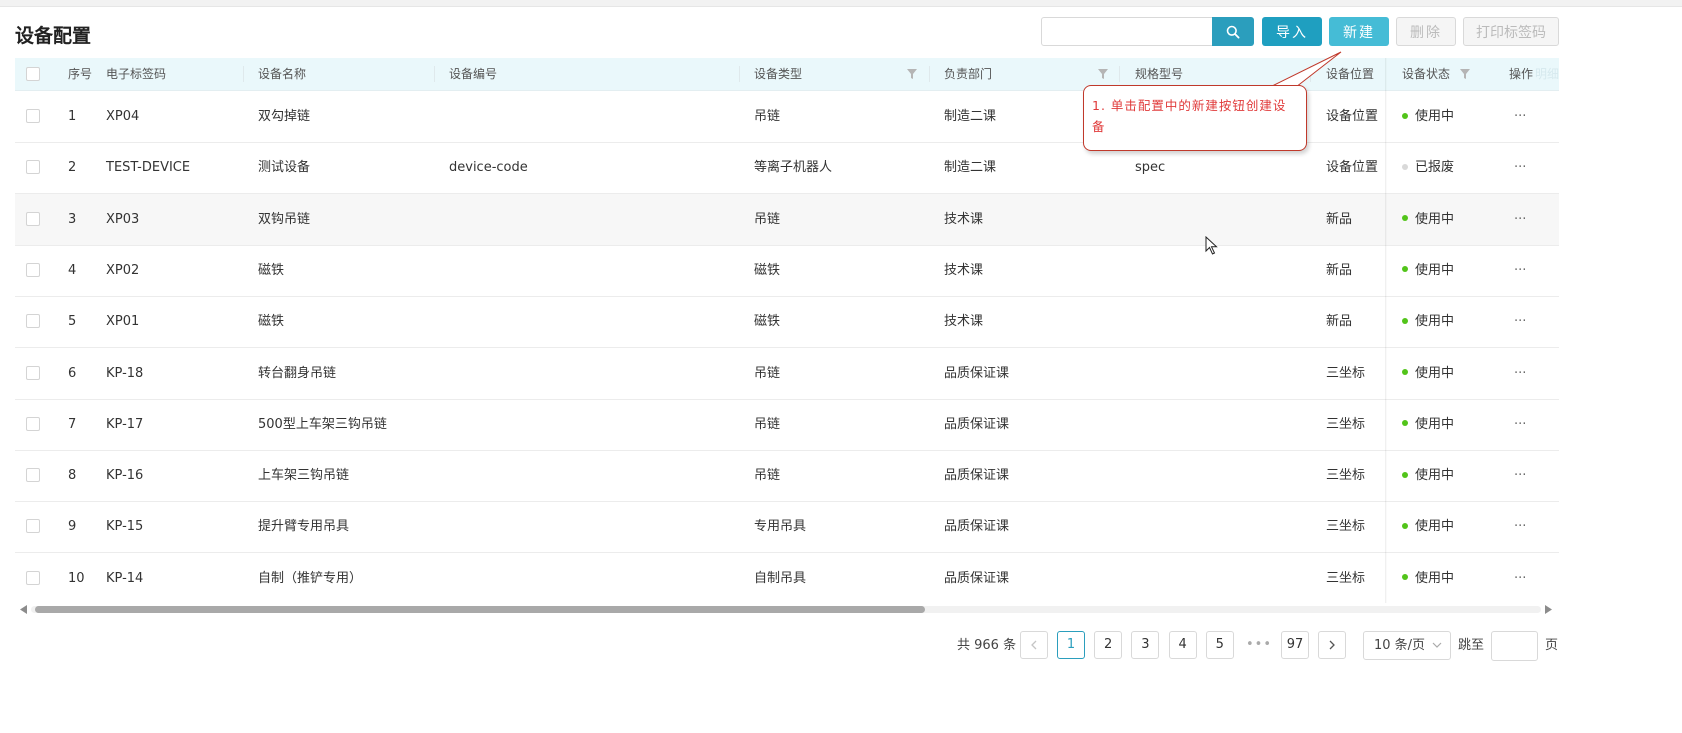  I want to click on callout-text: 1. 单击配置中的新建按钮创建设备, so click(1189, 116).